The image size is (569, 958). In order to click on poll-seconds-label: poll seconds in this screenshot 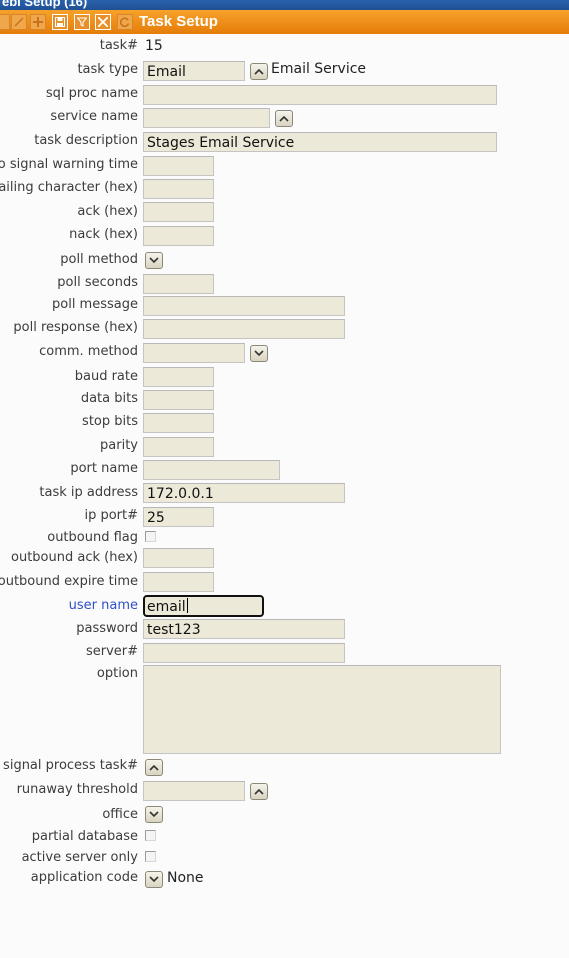, I will do `click(97, 282)`.